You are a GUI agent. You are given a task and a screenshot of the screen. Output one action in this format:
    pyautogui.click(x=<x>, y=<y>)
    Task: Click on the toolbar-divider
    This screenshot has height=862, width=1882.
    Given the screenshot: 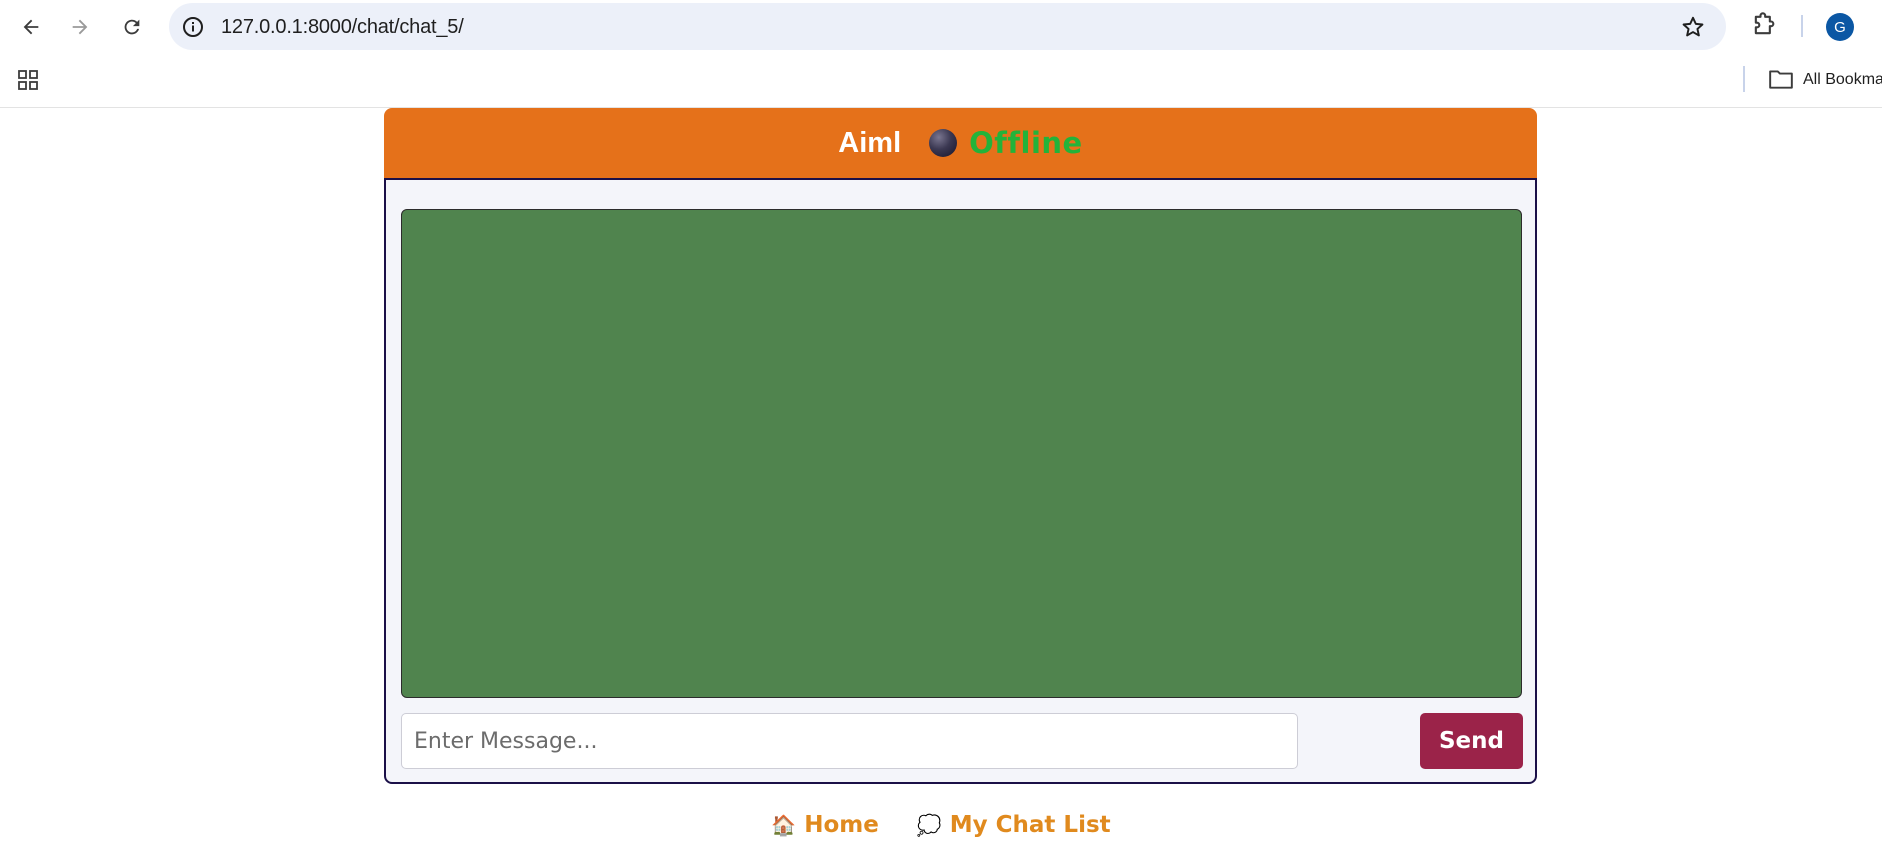 What is the action you would take?
    pyautogui.click(x=1802, y=26)
    